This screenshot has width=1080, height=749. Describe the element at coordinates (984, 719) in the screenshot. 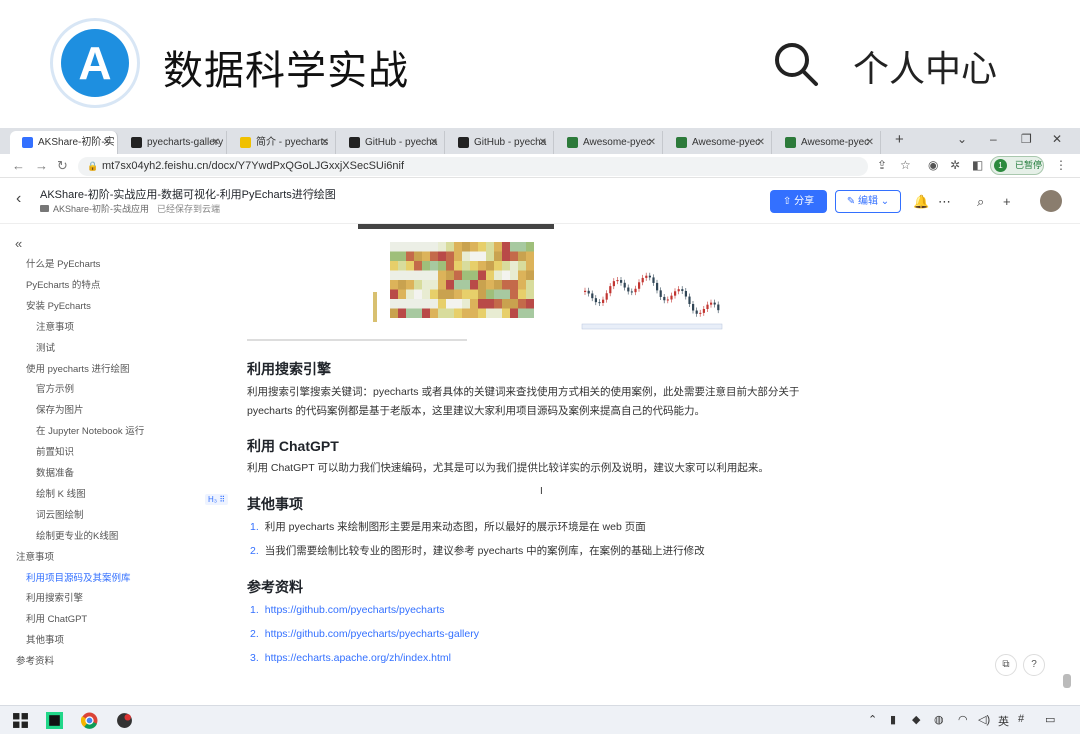

I see `volume-icon: ◁)` at that location.